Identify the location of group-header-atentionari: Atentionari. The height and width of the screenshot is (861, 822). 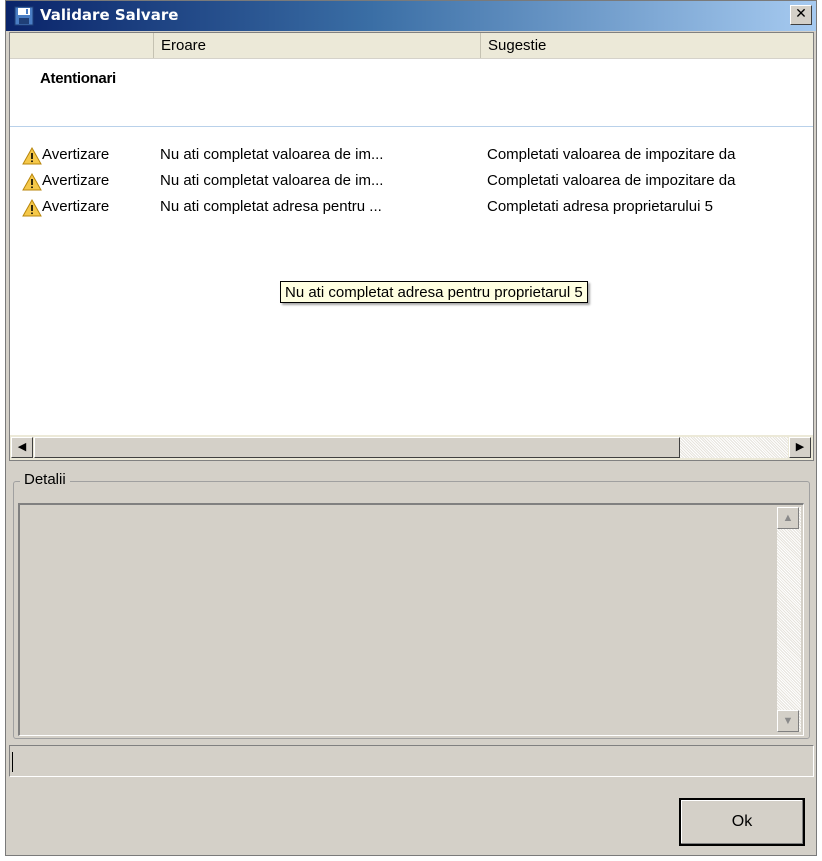
(78, 78).